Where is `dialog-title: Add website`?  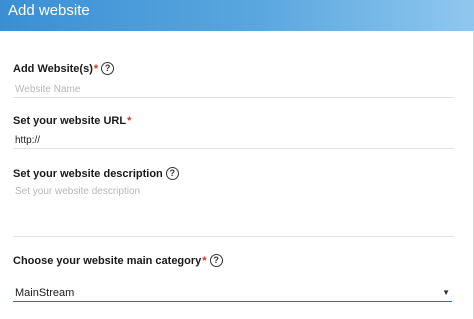 dialog-title: Add website is located at coordinates (49, 10).